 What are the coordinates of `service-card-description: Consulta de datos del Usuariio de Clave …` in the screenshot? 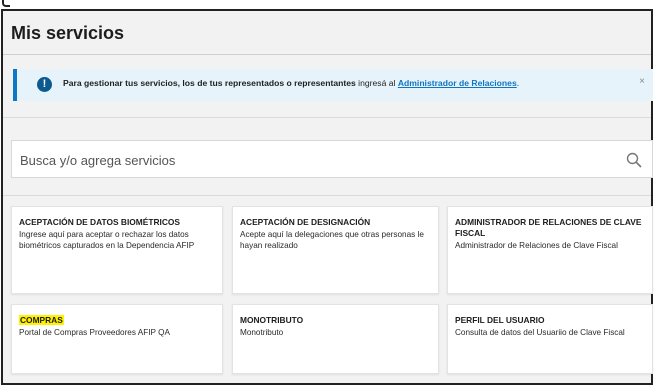 It's located at (540, 332).